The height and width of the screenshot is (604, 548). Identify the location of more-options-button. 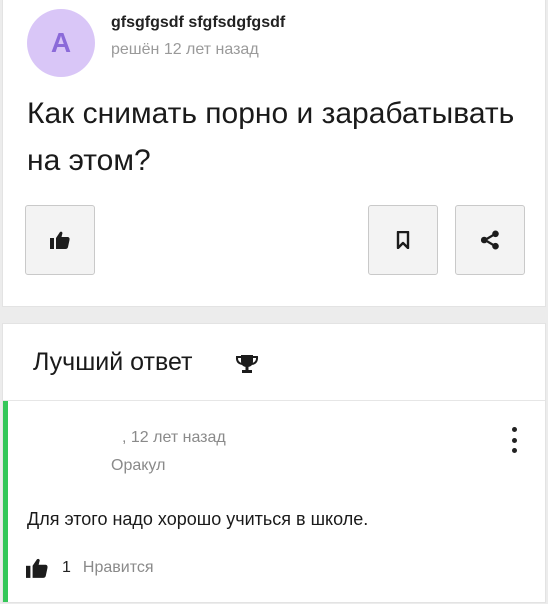
(514, 440).